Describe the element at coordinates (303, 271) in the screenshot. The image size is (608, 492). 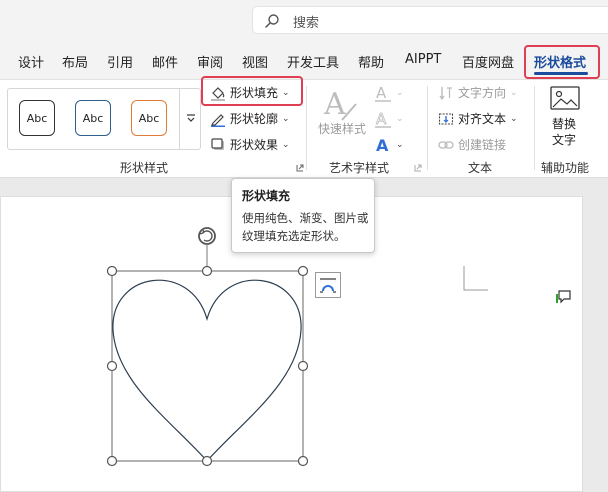
I see `resize-handle-top-right` at that location.